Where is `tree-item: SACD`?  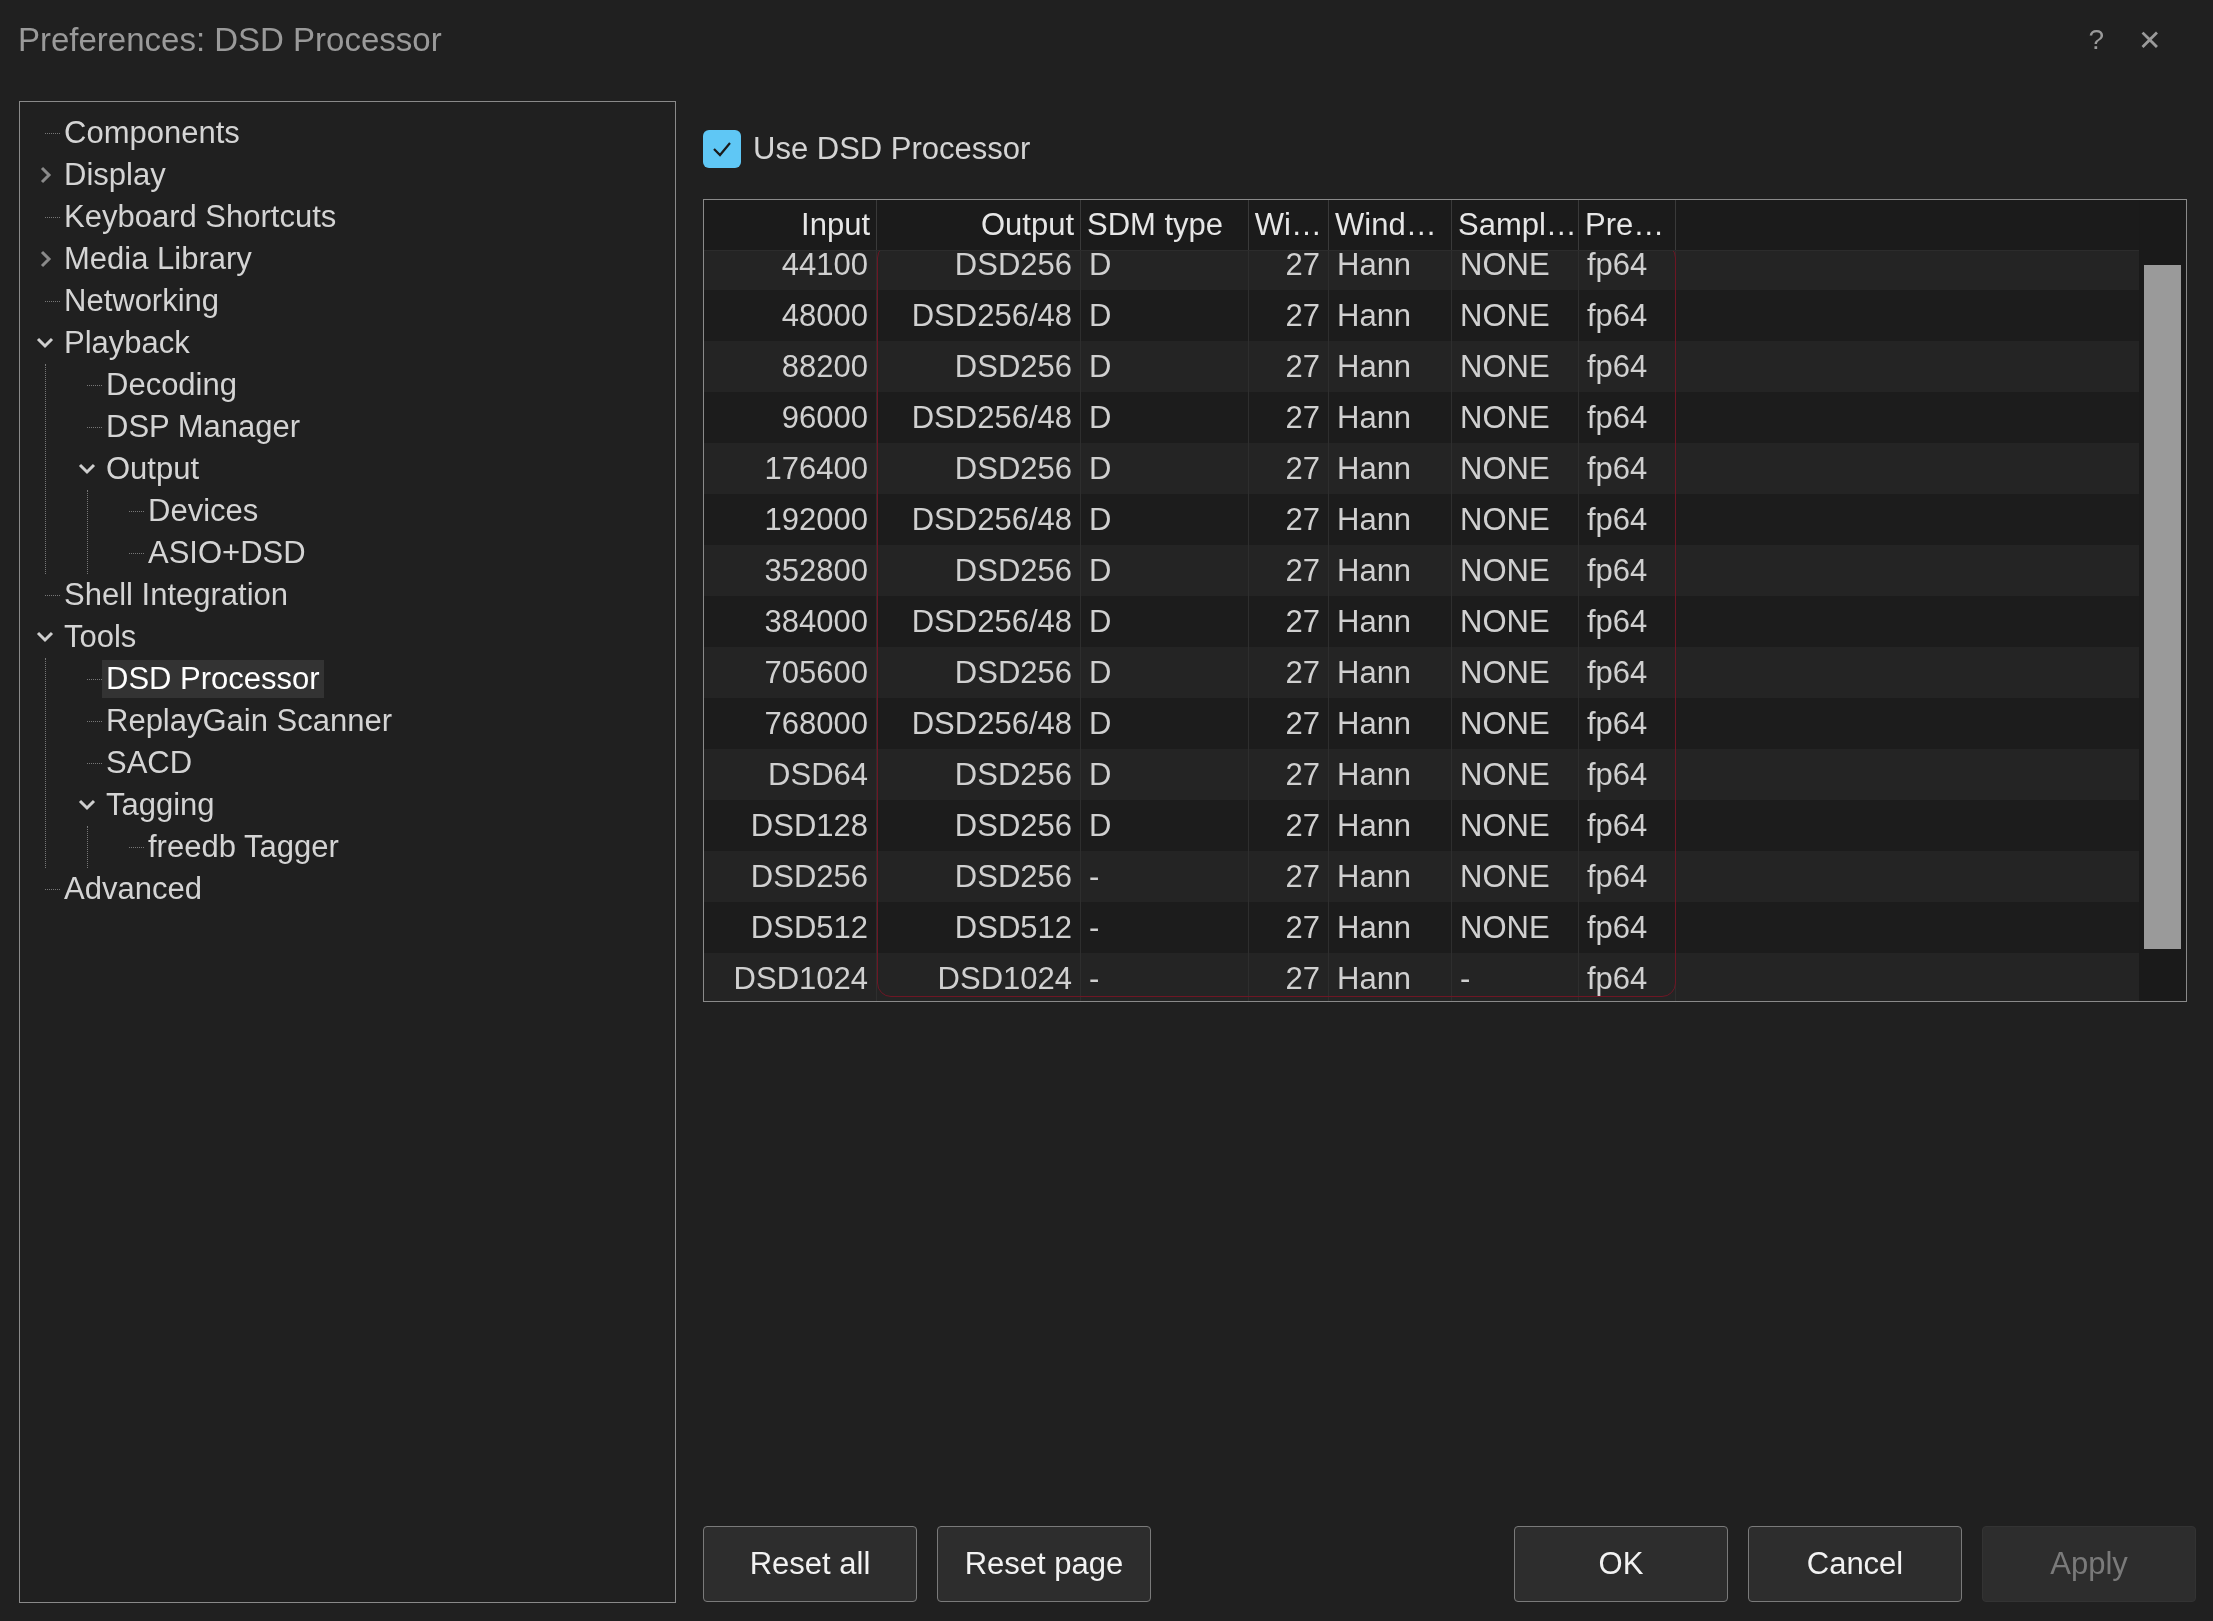
tree-item: SACD is located at coordinates (149, 763).